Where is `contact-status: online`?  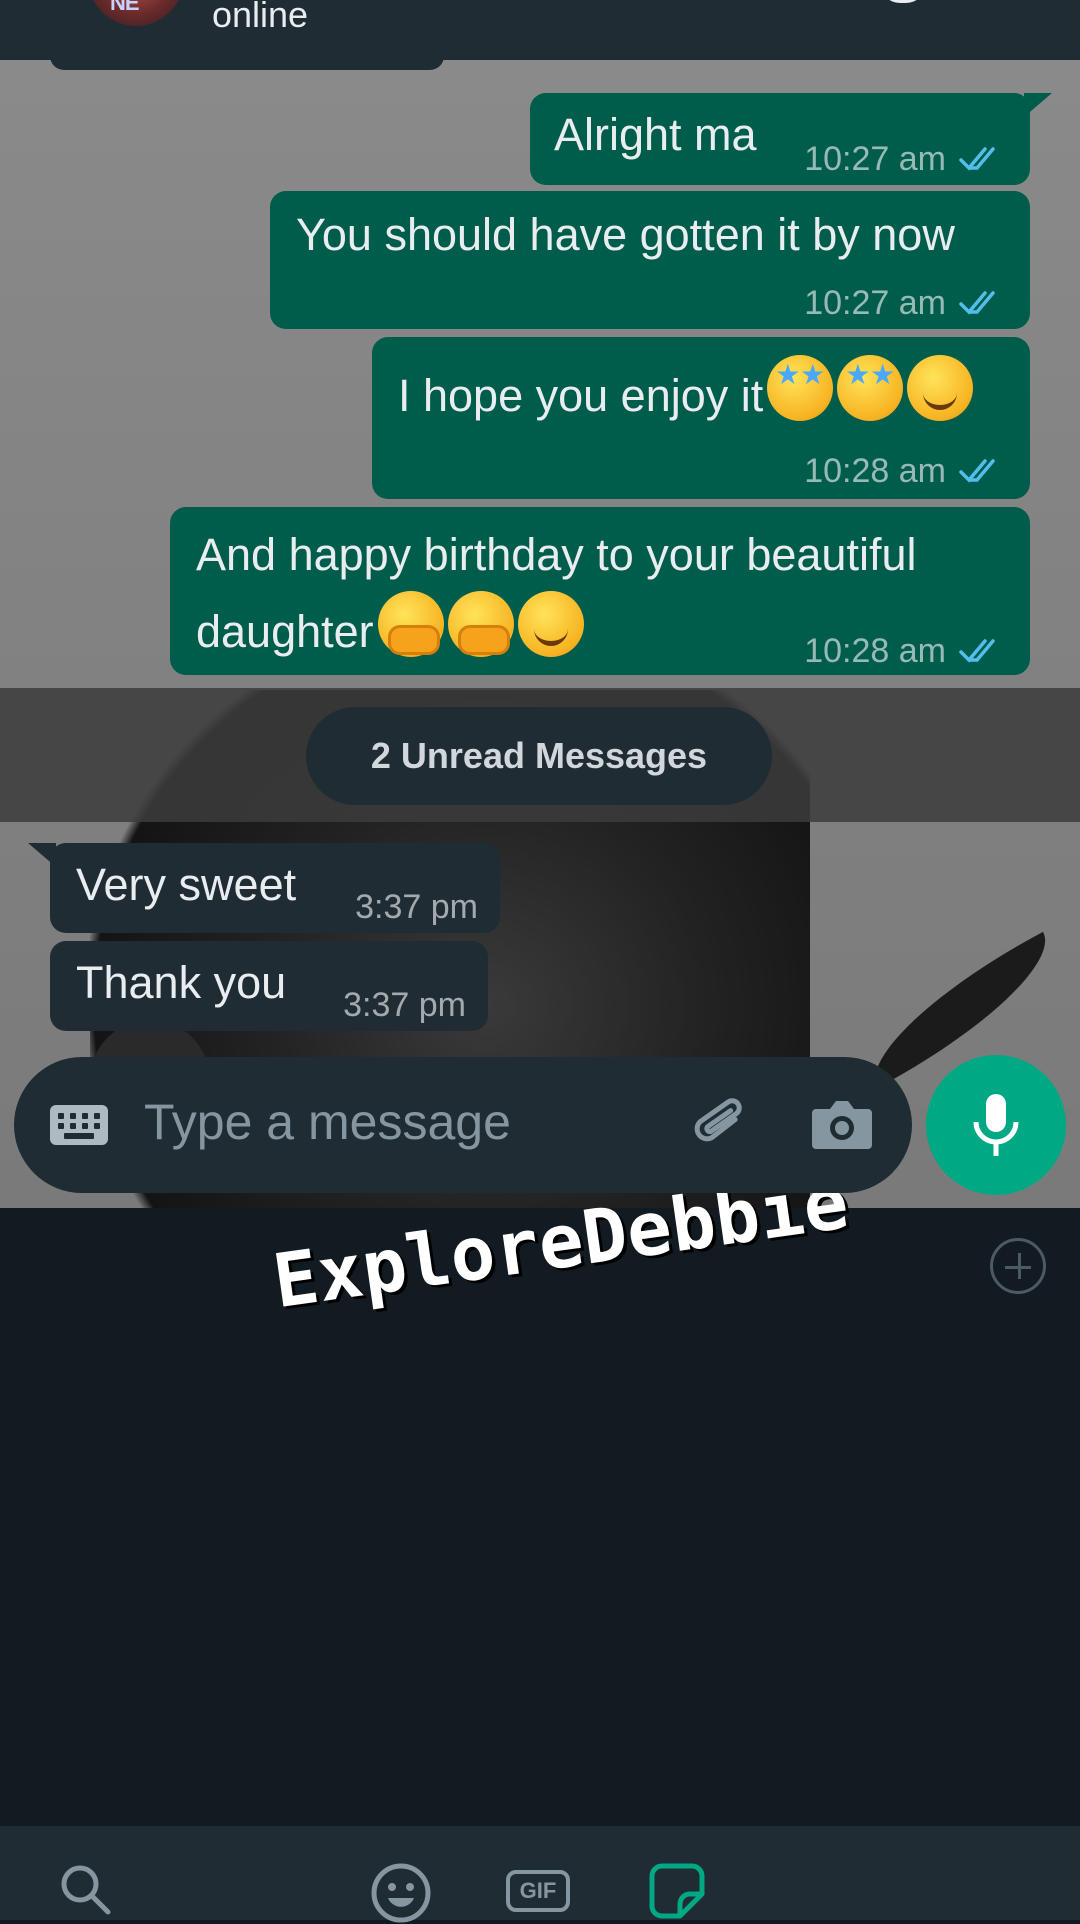 contact-status: online is located at coordinates (260, 17).